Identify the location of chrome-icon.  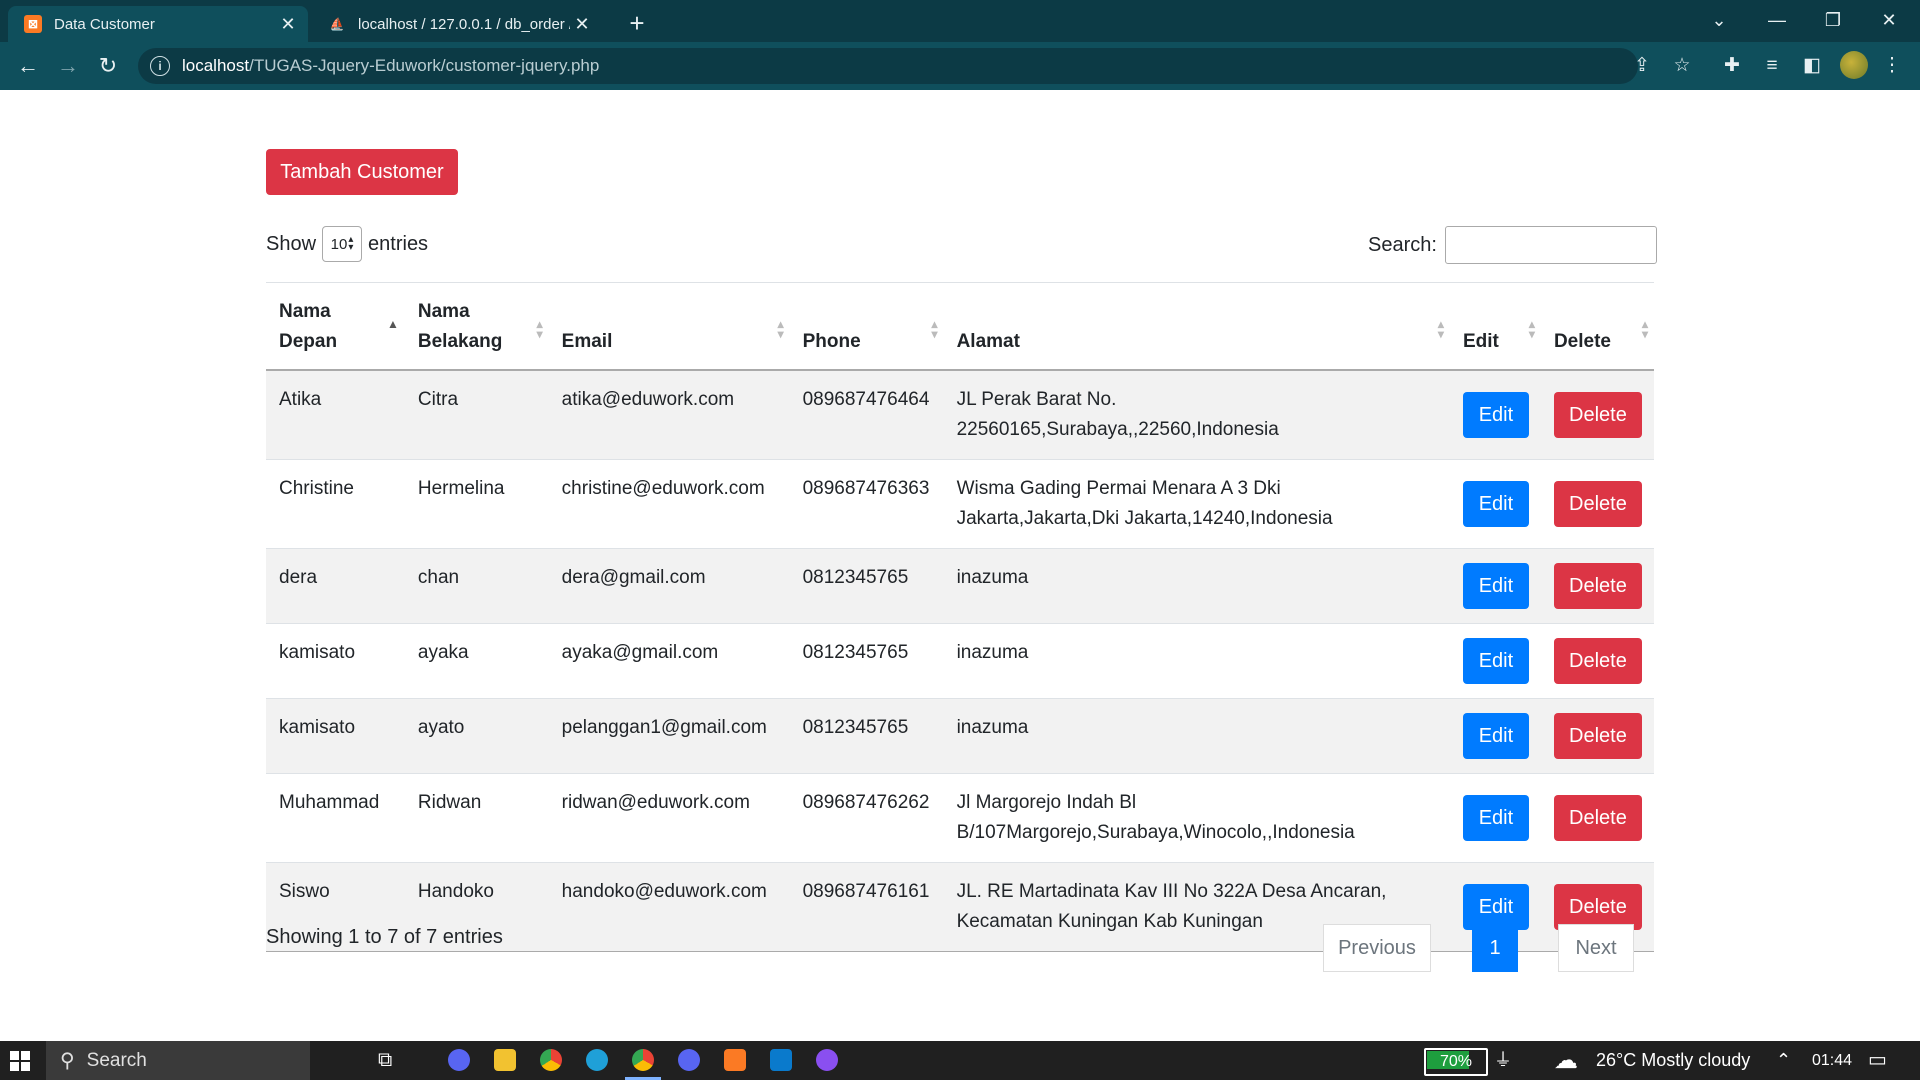
(551, 1060).